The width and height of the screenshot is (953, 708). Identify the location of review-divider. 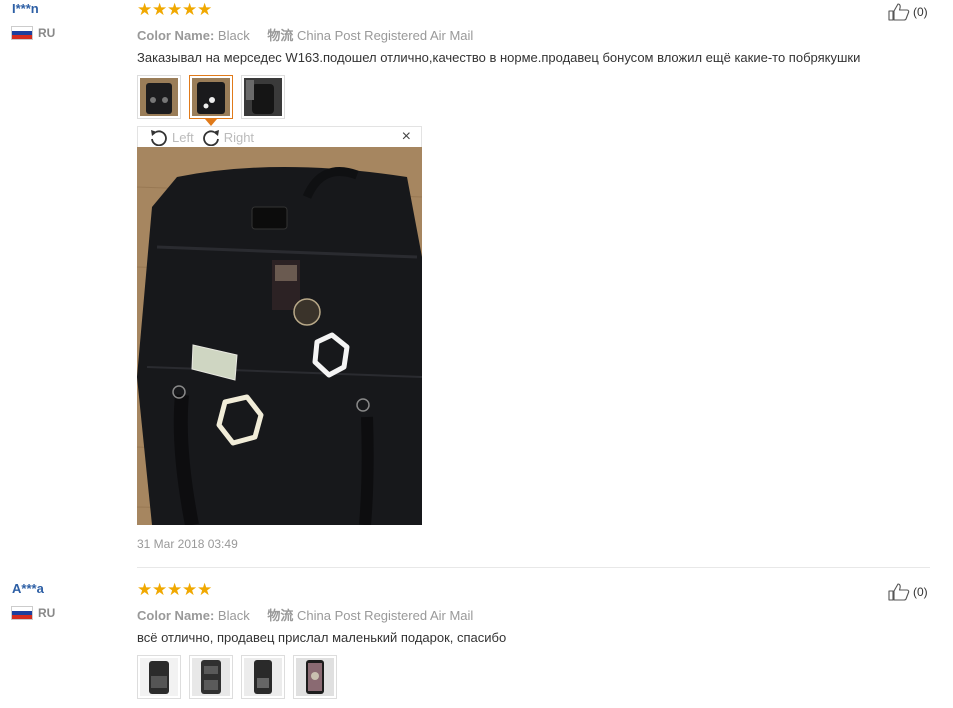
(533, 567).